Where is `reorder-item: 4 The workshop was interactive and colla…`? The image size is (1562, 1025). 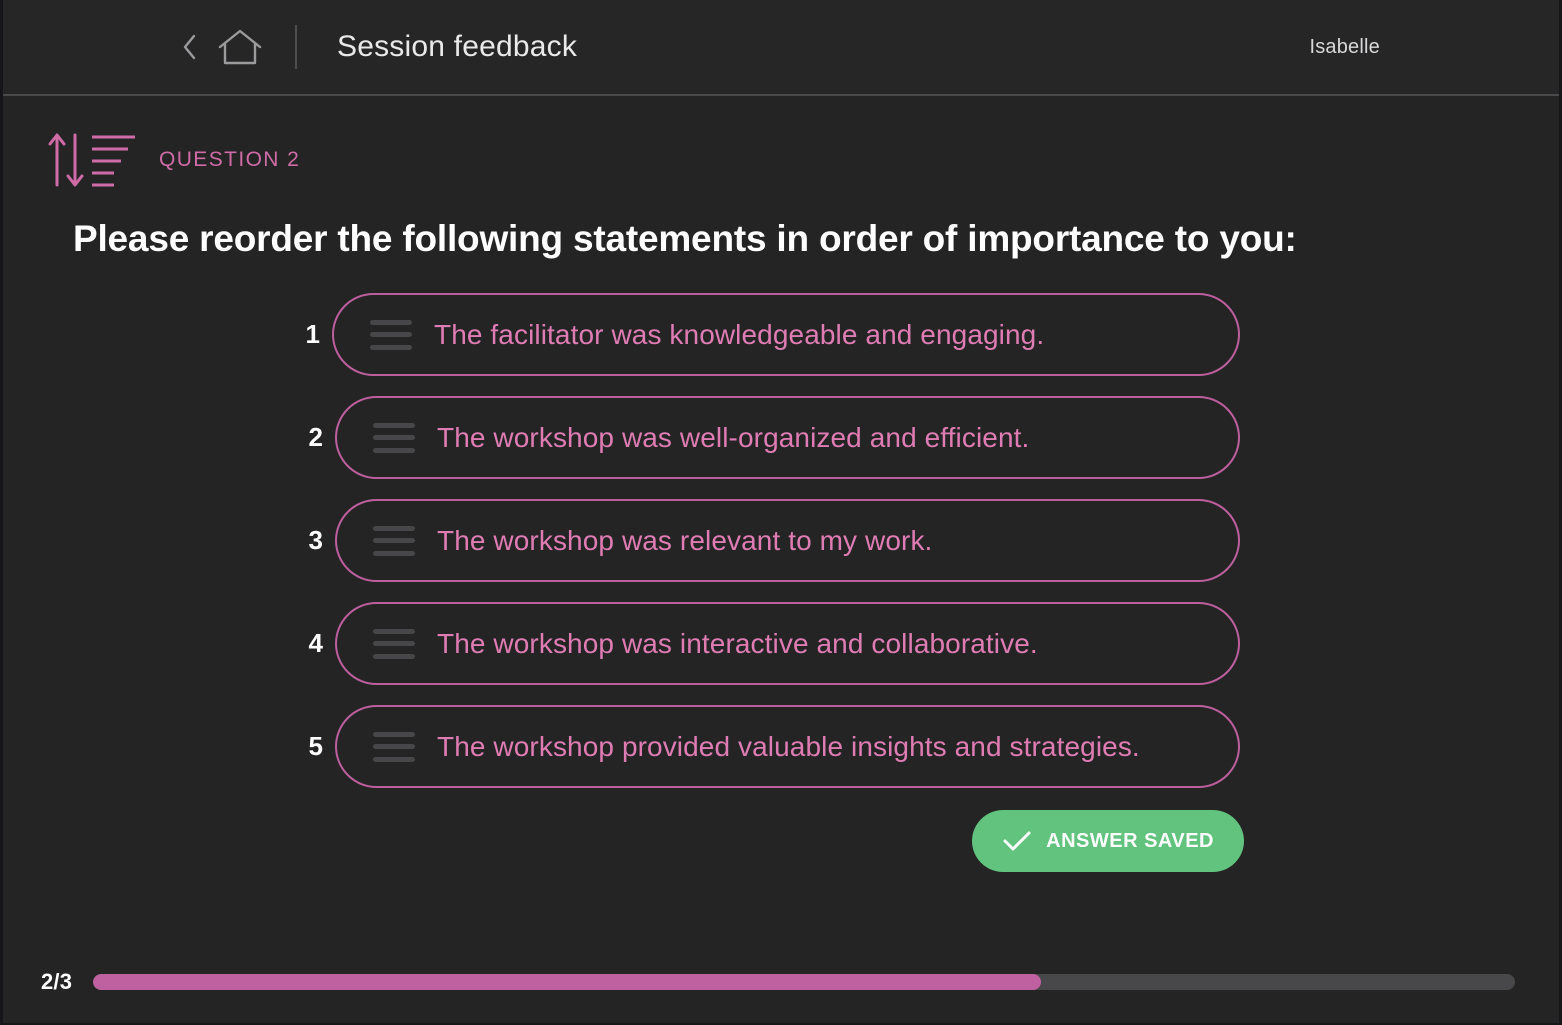
reorder-item: 4 The workshop was interactive and colla… is located at coordinates (781, 643).